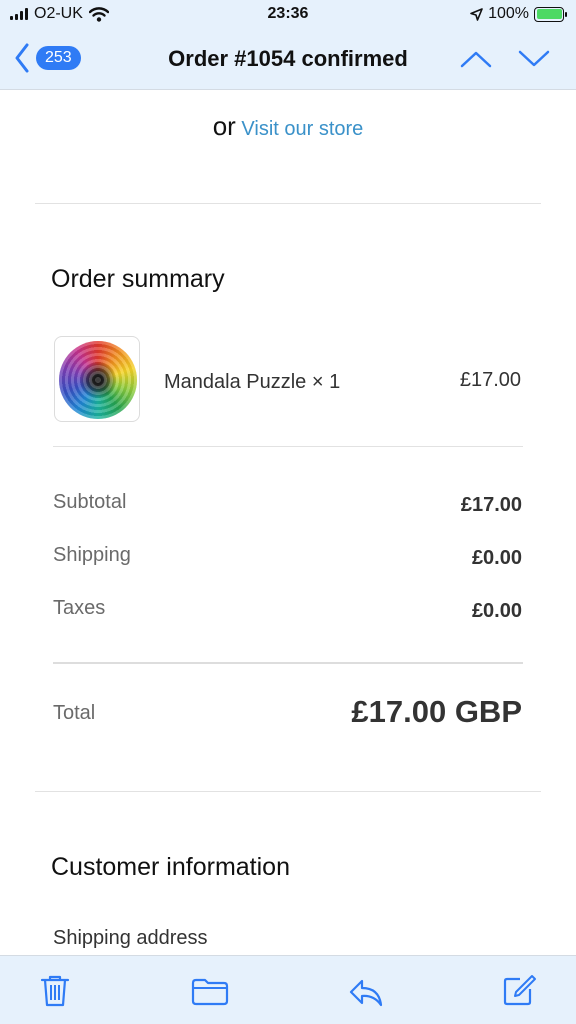 Image resolution: width=576 pixels, height=1024 pixels. Describe the element at coordinates (288, 989) in the screenshot. I see `bottom-toolbar` at that location.